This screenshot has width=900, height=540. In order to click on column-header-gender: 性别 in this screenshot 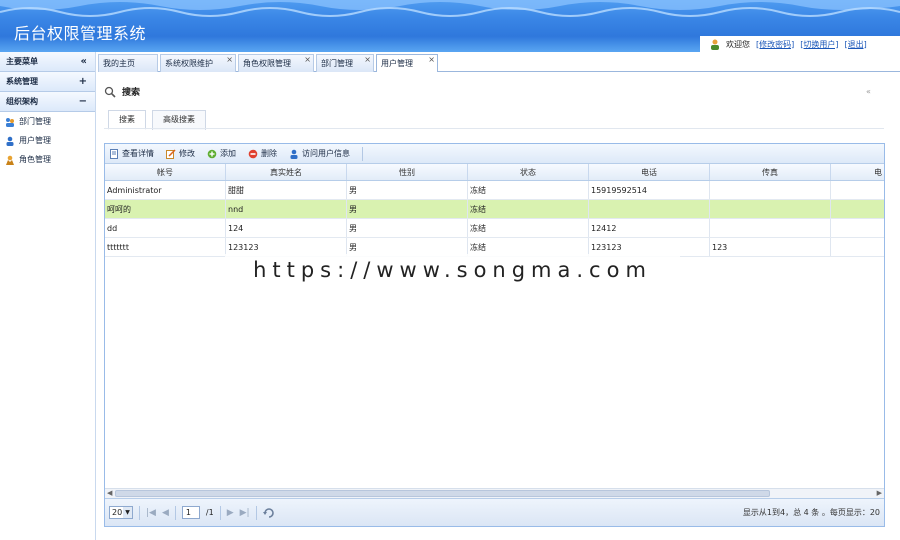, I will do `click(407, 172)`.